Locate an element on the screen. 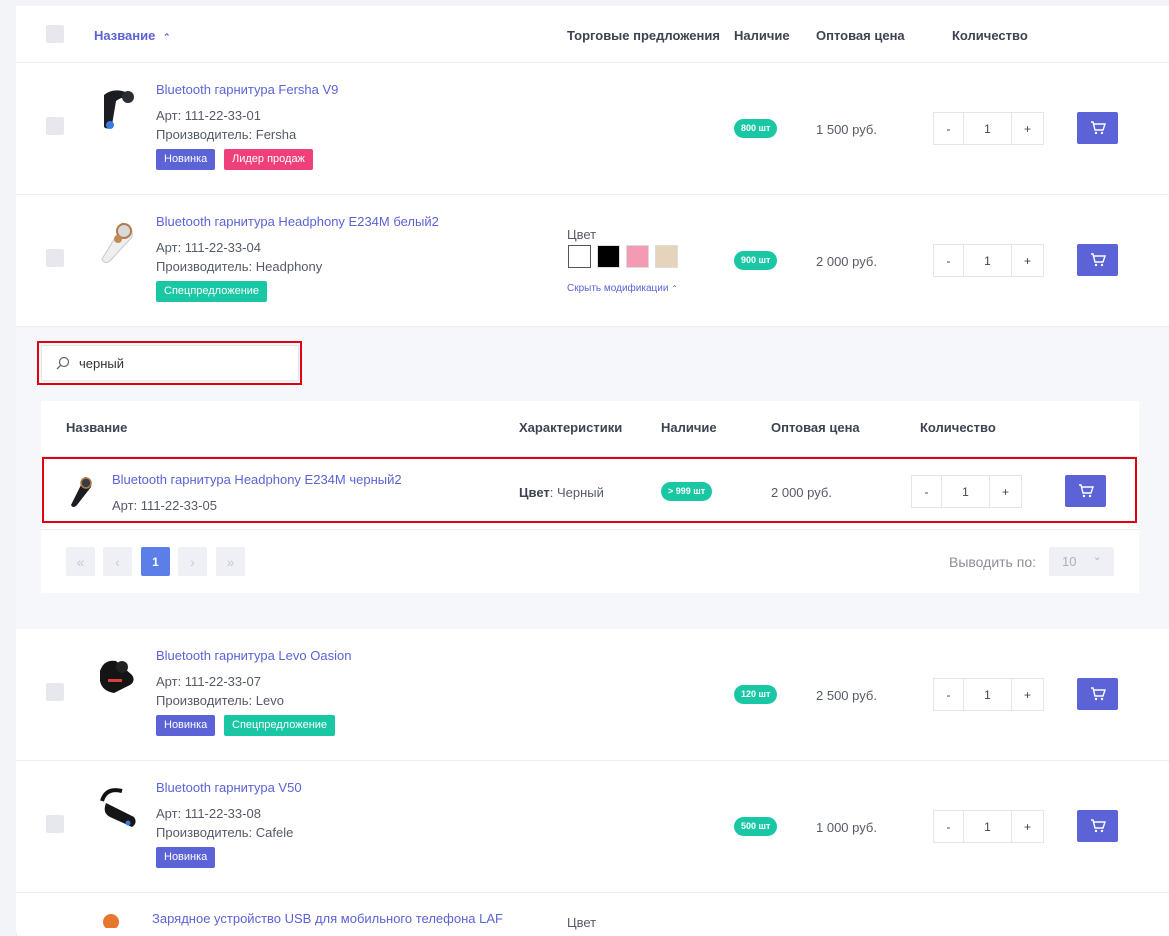  sub-header-stock: Наличие is located at coordinates (689, 427).